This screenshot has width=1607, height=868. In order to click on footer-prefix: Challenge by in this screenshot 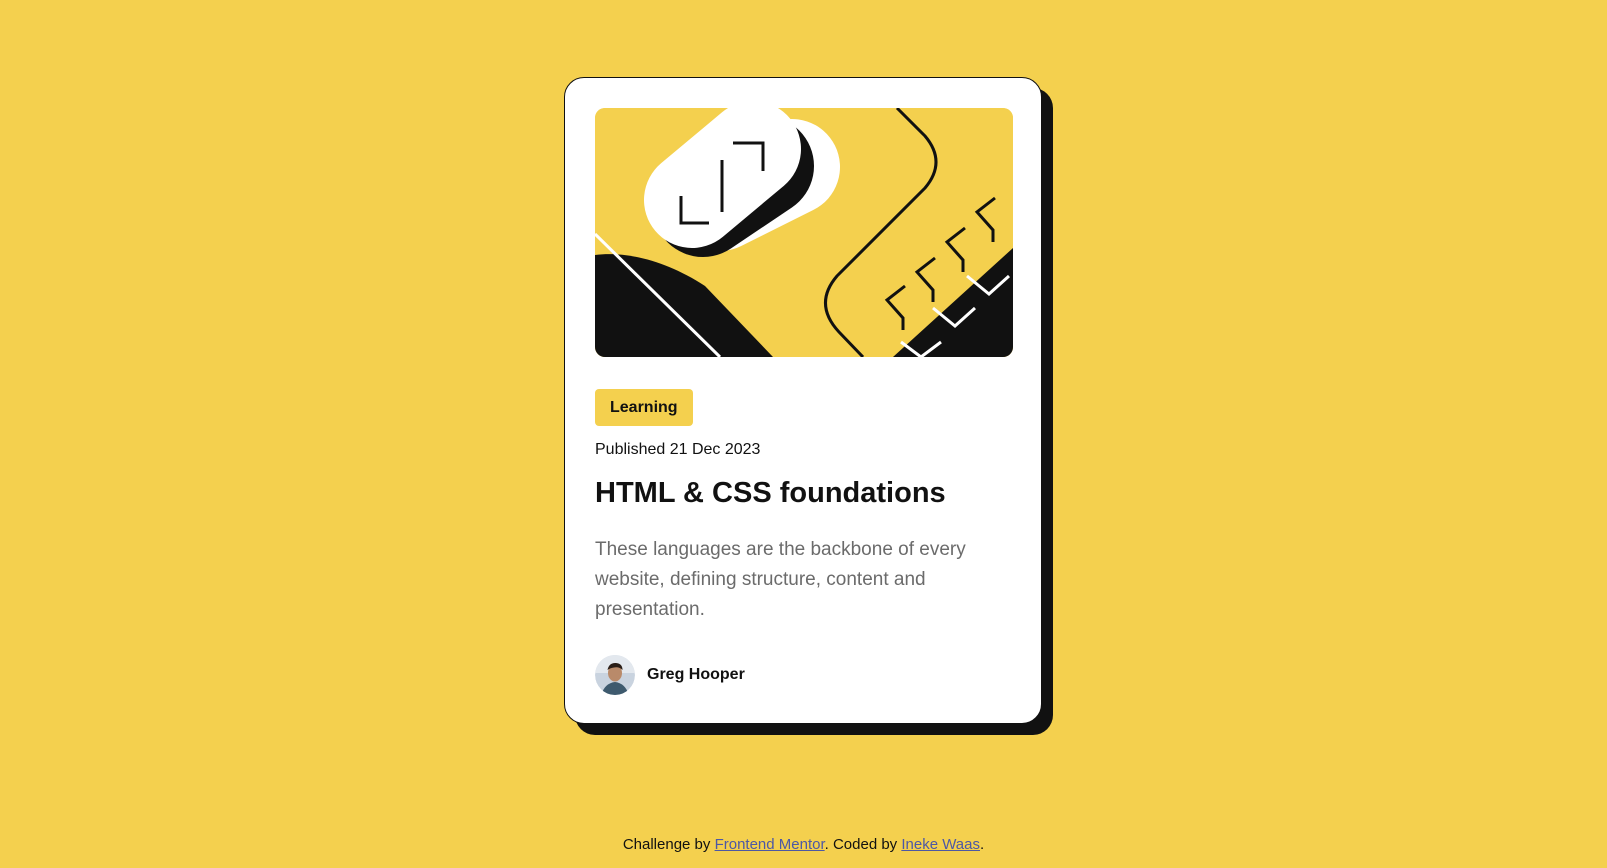, I will do `click(668, 844)`.